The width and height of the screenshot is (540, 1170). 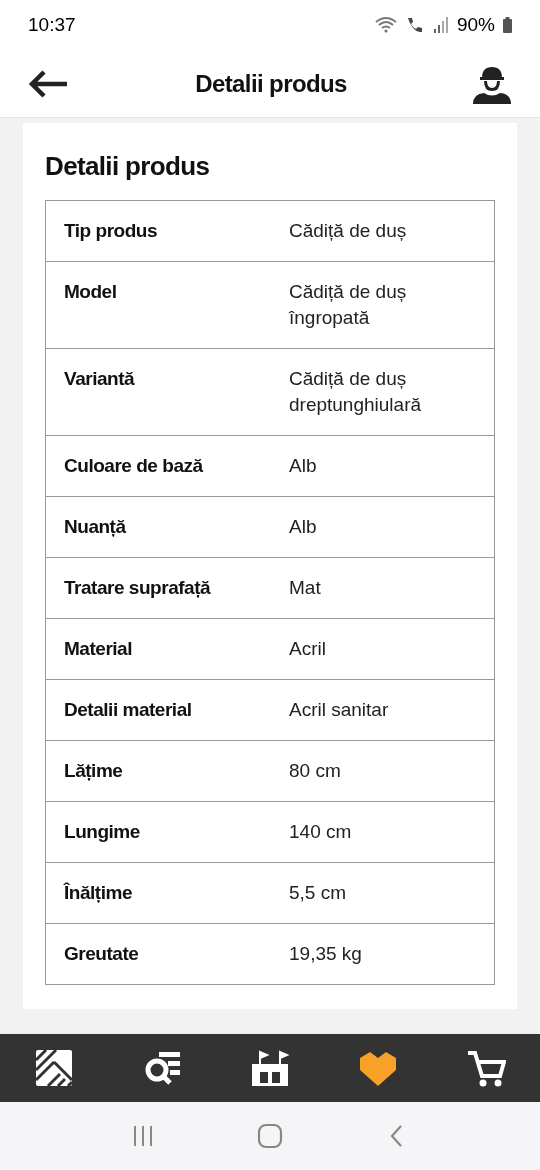 What do you see at coordinates (348, 305) in the screenshot?
I see `table-cell-text: Cădiță de duș îngropată` at bounding box center [348, 305].